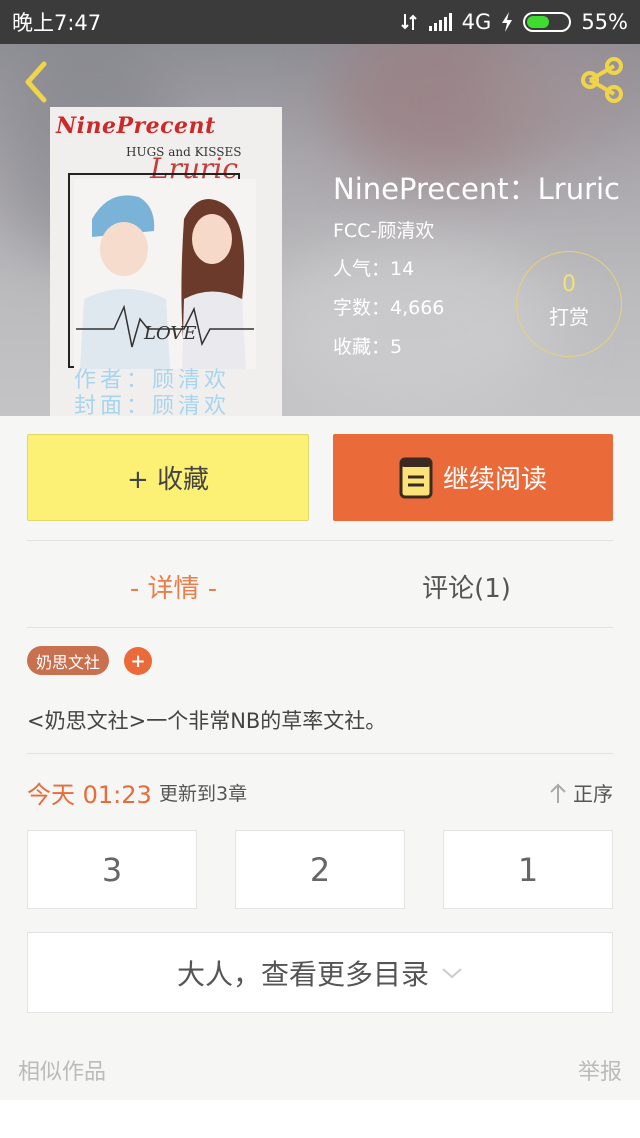  Describe the element at coordinates (36, 82) in the screenshot. I see `back-button` at that location.